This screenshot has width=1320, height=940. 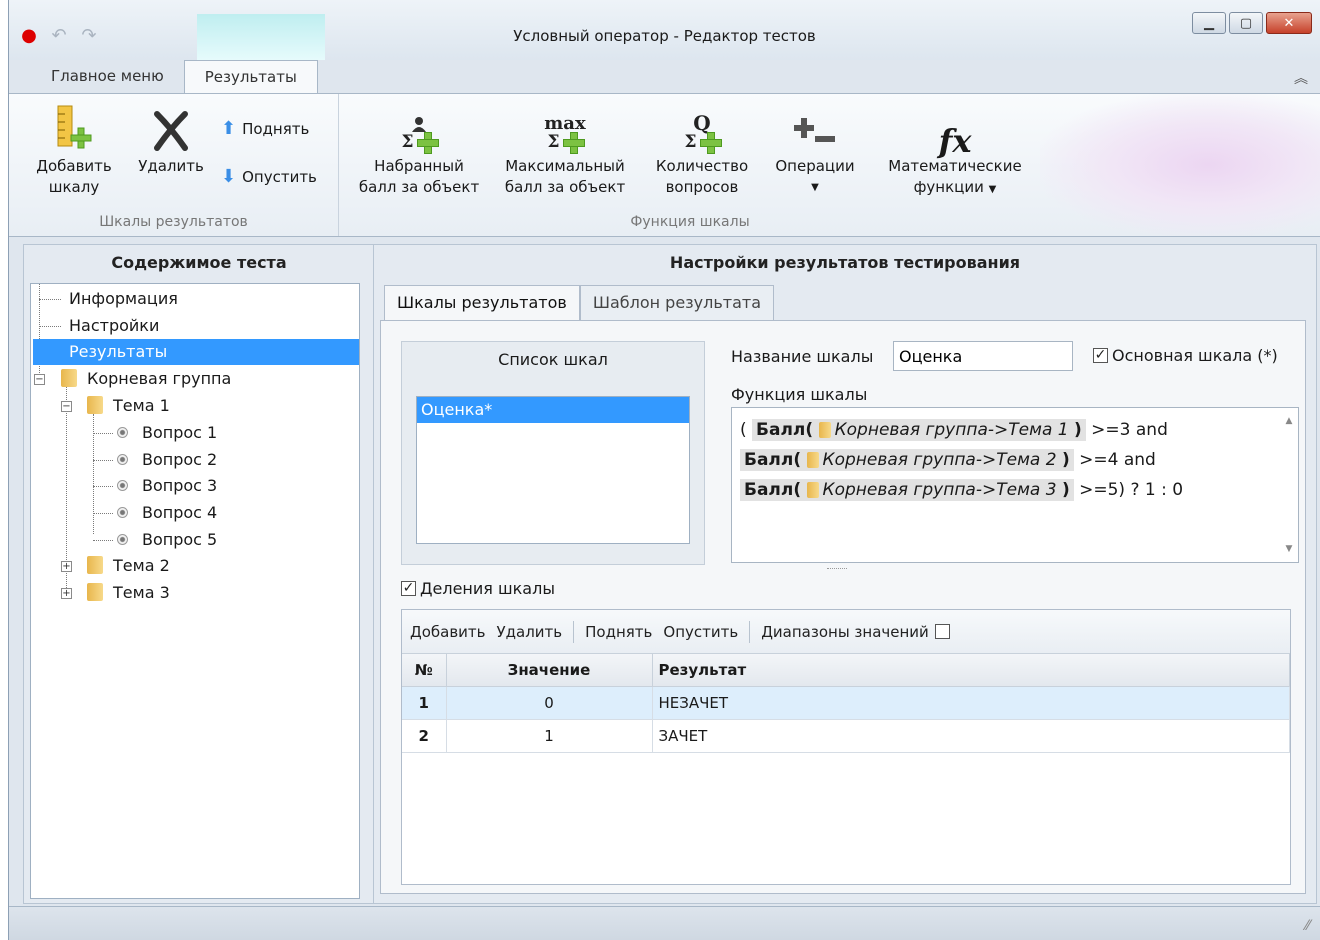 I want to click on tree-item-info: Информация, so click(x=123, y=299).